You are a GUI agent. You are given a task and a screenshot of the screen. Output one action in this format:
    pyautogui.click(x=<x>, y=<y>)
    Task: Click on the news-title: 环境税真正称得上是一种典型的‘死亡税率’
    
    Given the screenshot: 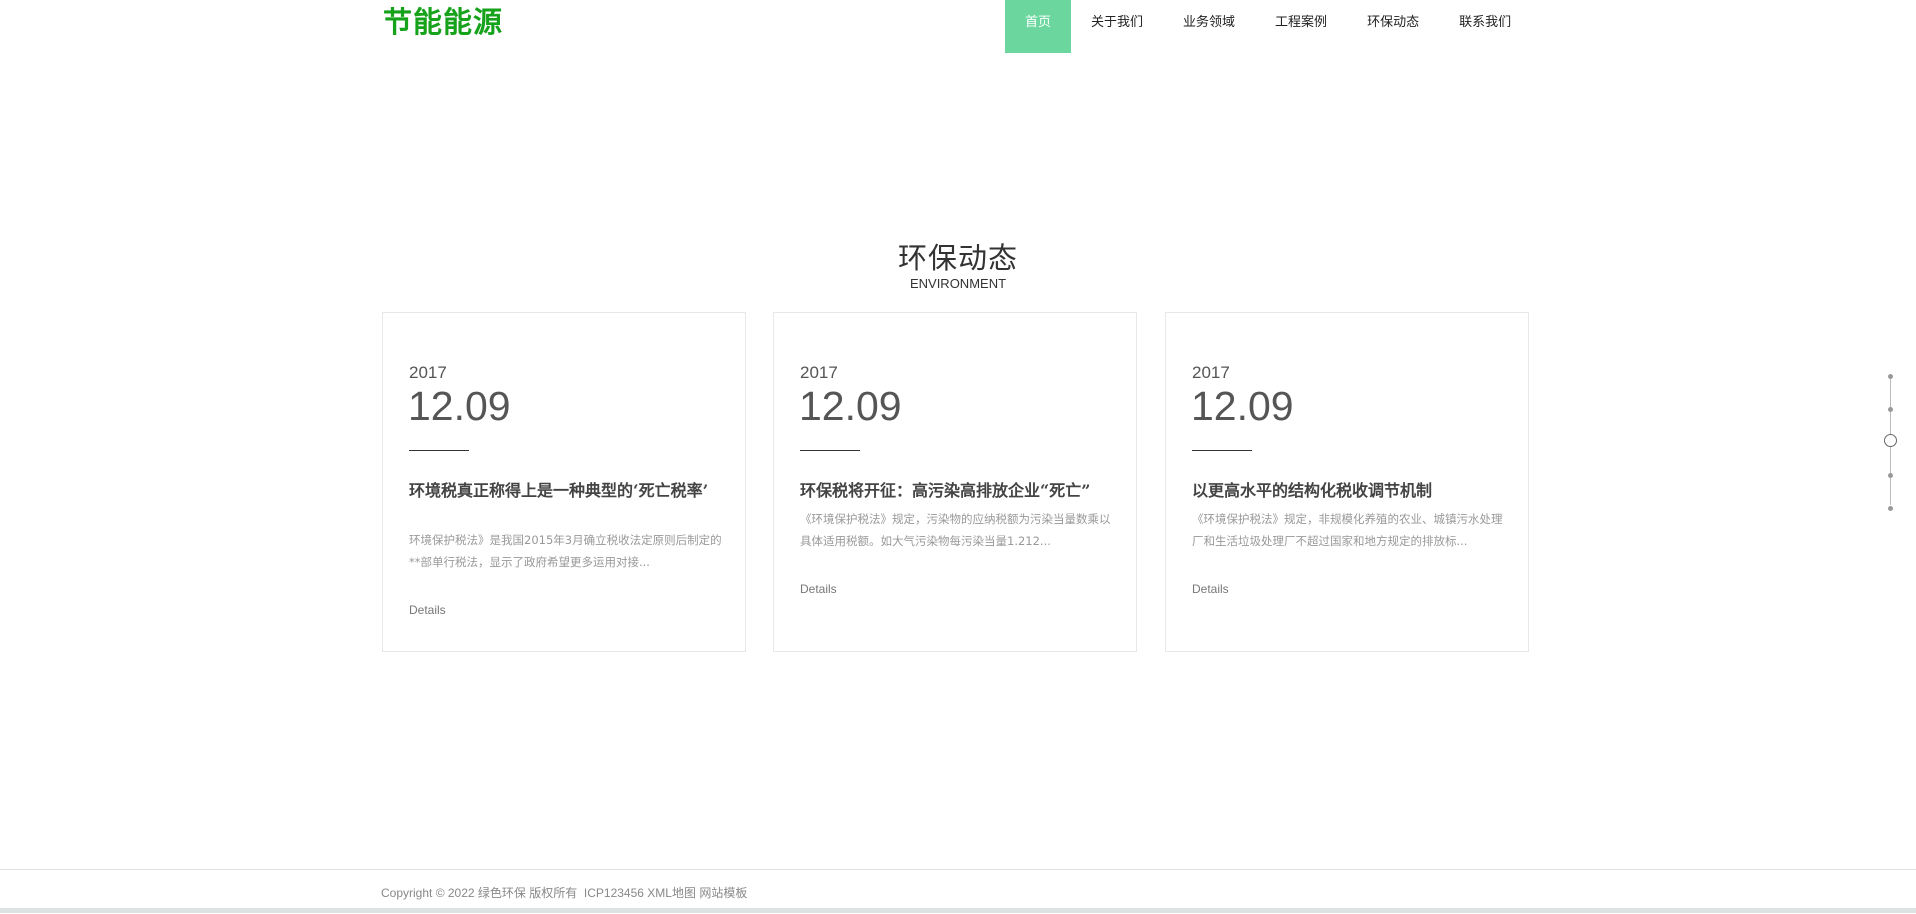 What is the action you would take?
    pyautogui.click(x=559, y=491)
    